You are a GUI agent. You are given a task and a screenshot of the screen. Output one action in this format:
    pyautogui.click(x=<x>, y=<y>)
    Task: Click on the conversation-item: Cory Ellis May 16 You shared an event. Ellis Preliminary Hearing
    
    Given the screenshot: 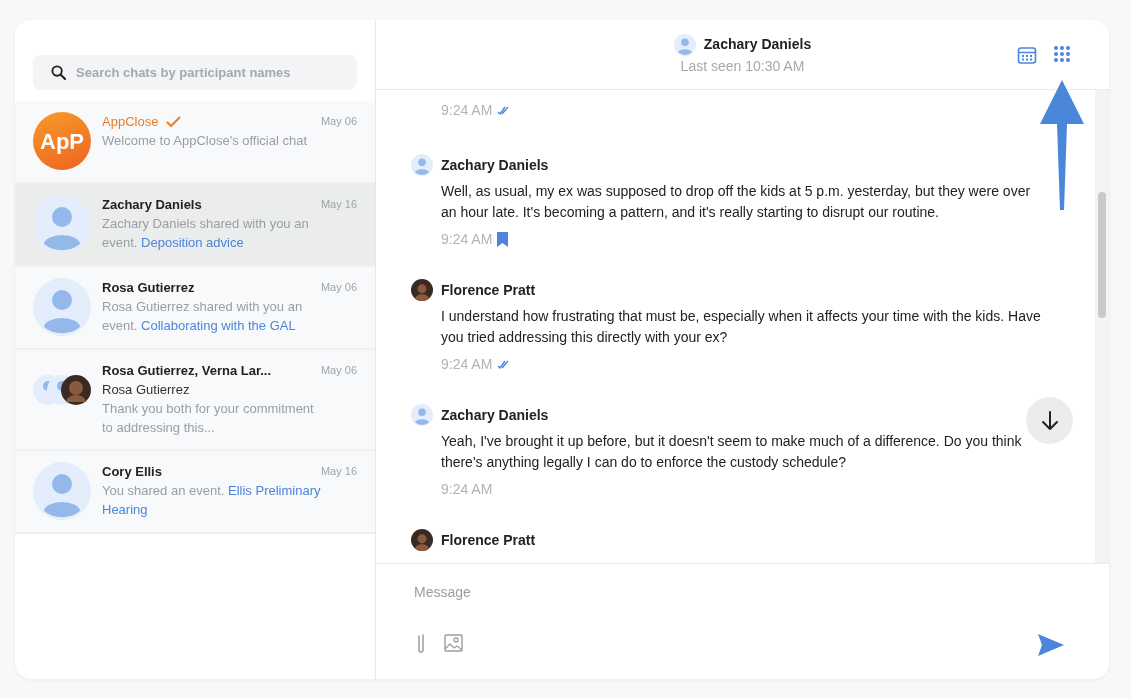 What is the action you would take?
    pyautogui.click(x=195, y=492)
    